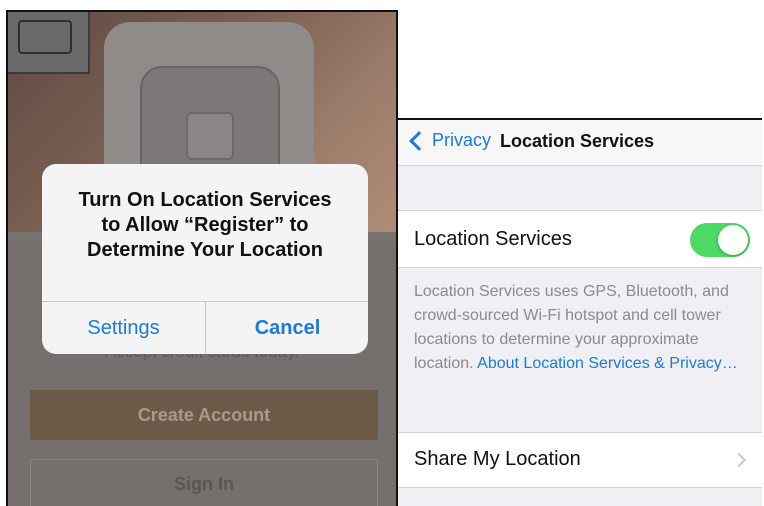  What do you see at coordinates (739, 460) in the screenshot?
I see `chevron-right-icon` at bounding box center [739, 460].